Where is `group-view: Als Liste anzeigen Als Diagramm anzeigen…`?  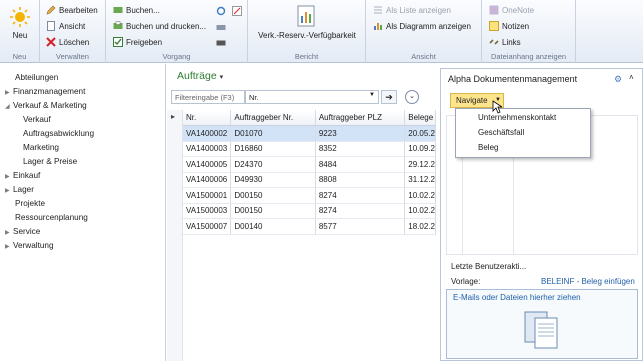 group-view: Als Liste anzeigen Als Diagramm anzeigen… is located at coordinates (424, 31).